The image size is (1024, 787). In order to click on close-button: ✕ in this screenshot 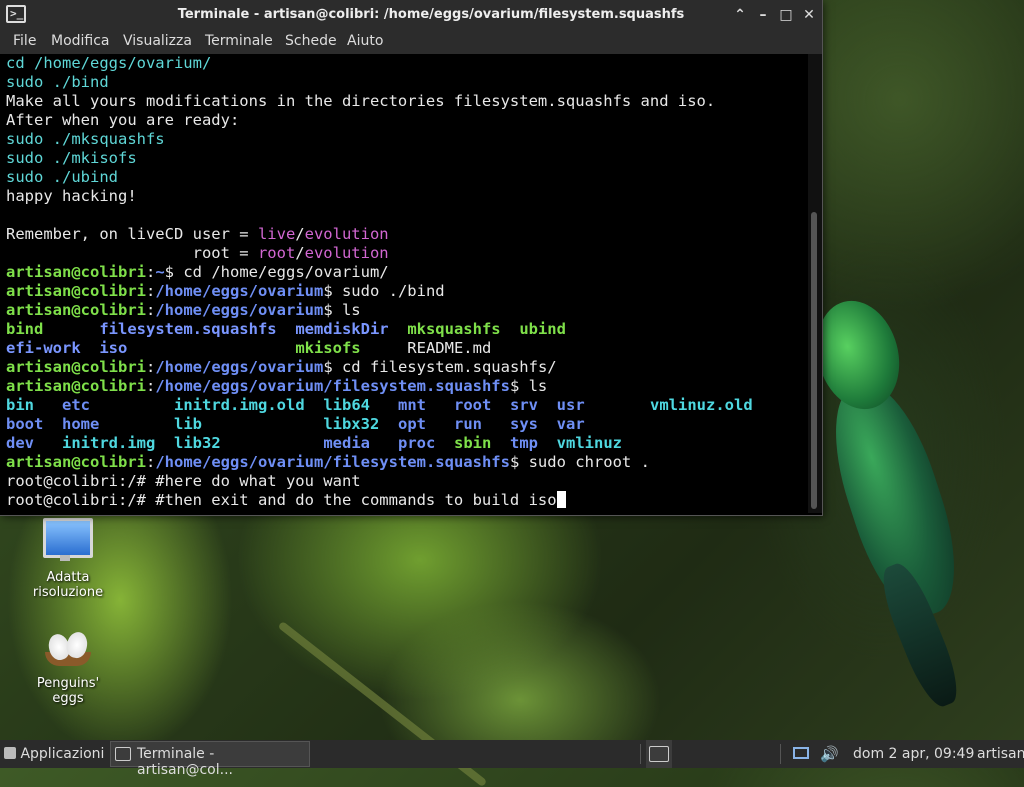, I will do `click(809, 15)`.